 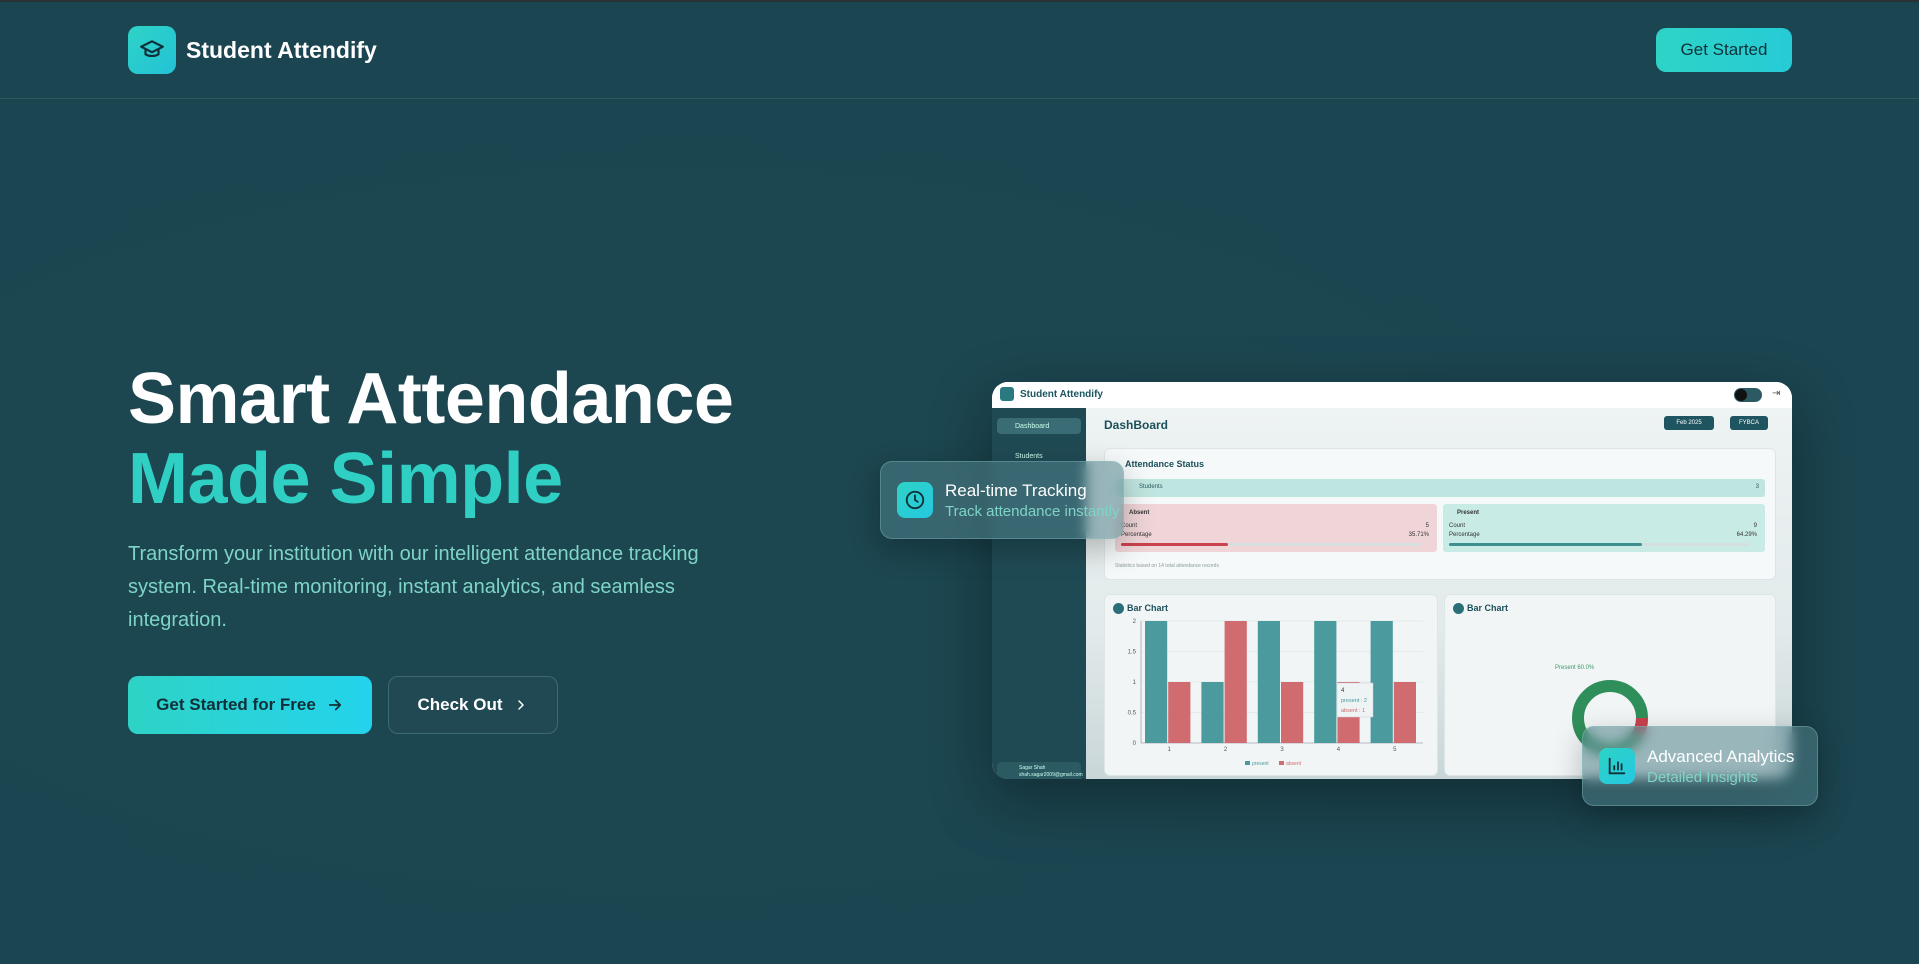 I want to click on present-progress-fill, so click(x=1545, y=544).